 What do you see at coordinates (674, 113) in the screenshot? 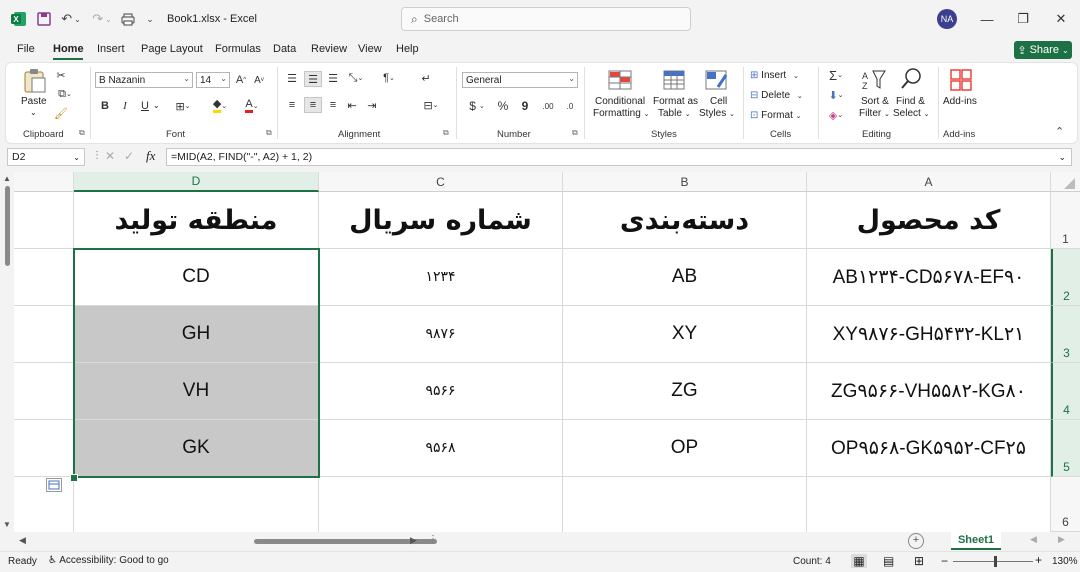
I see `format-as-table-label-2: Table ⌄` at bounding box center [674, 113].